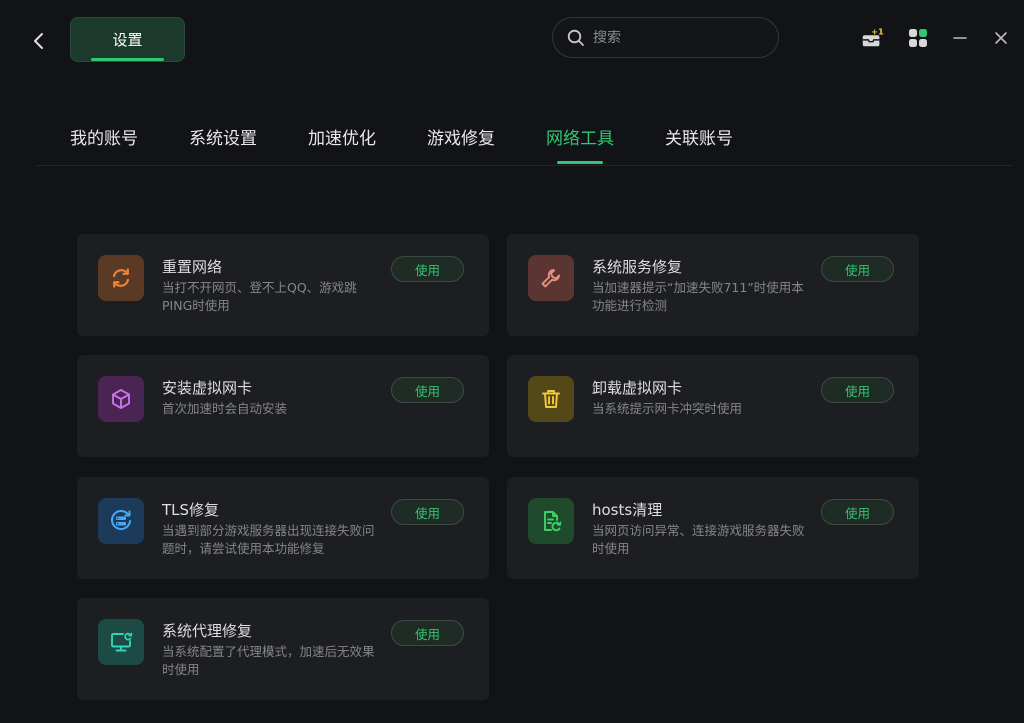 Image resolution: width=1024 pixels, height=723 pixels. I want to click on tool-card-tls-repair: TLS修复 当遇到部分游戏服务器出现连接失败问题时，请尝试使用本功能修复 使用, so click(283, 528).